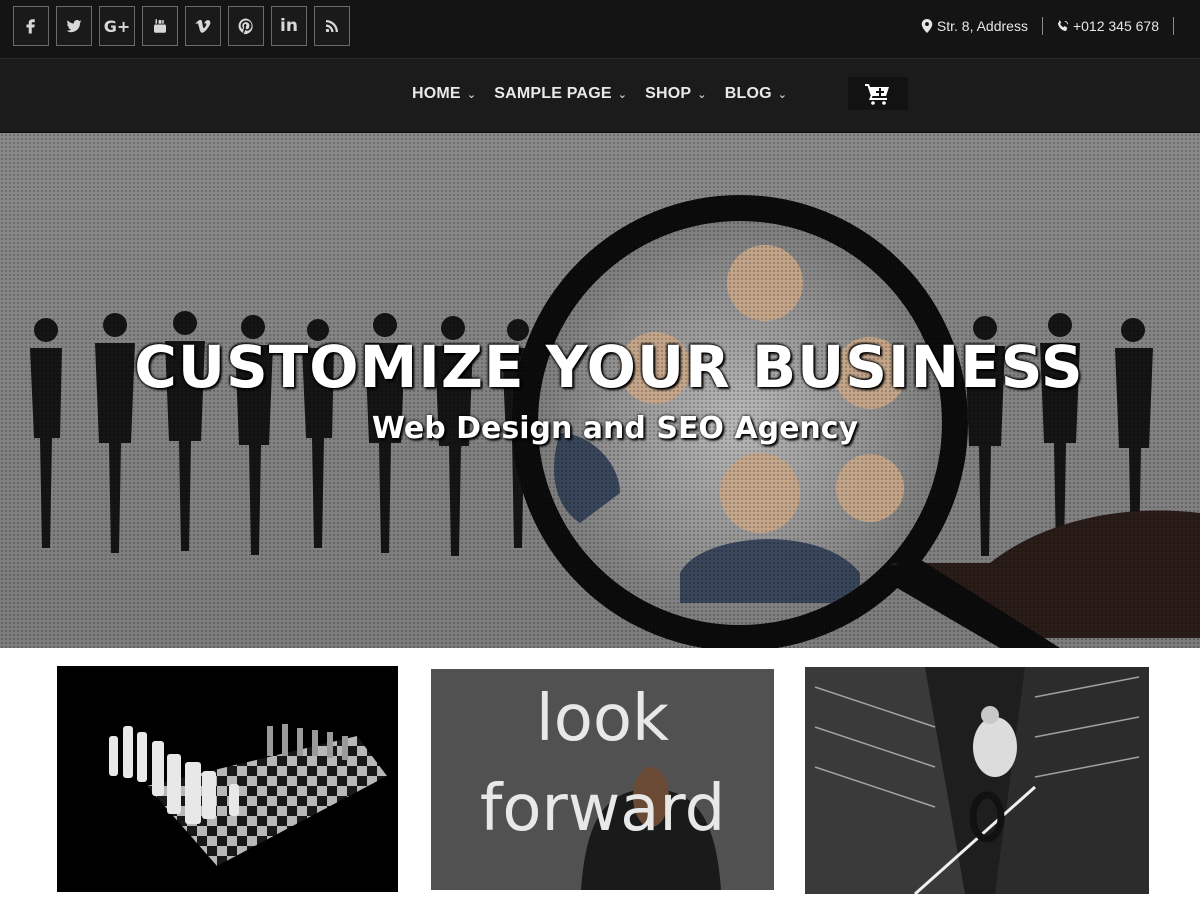 This screenshot has height=900, width=1200. I want to click on chess-image, so click(227, 779).